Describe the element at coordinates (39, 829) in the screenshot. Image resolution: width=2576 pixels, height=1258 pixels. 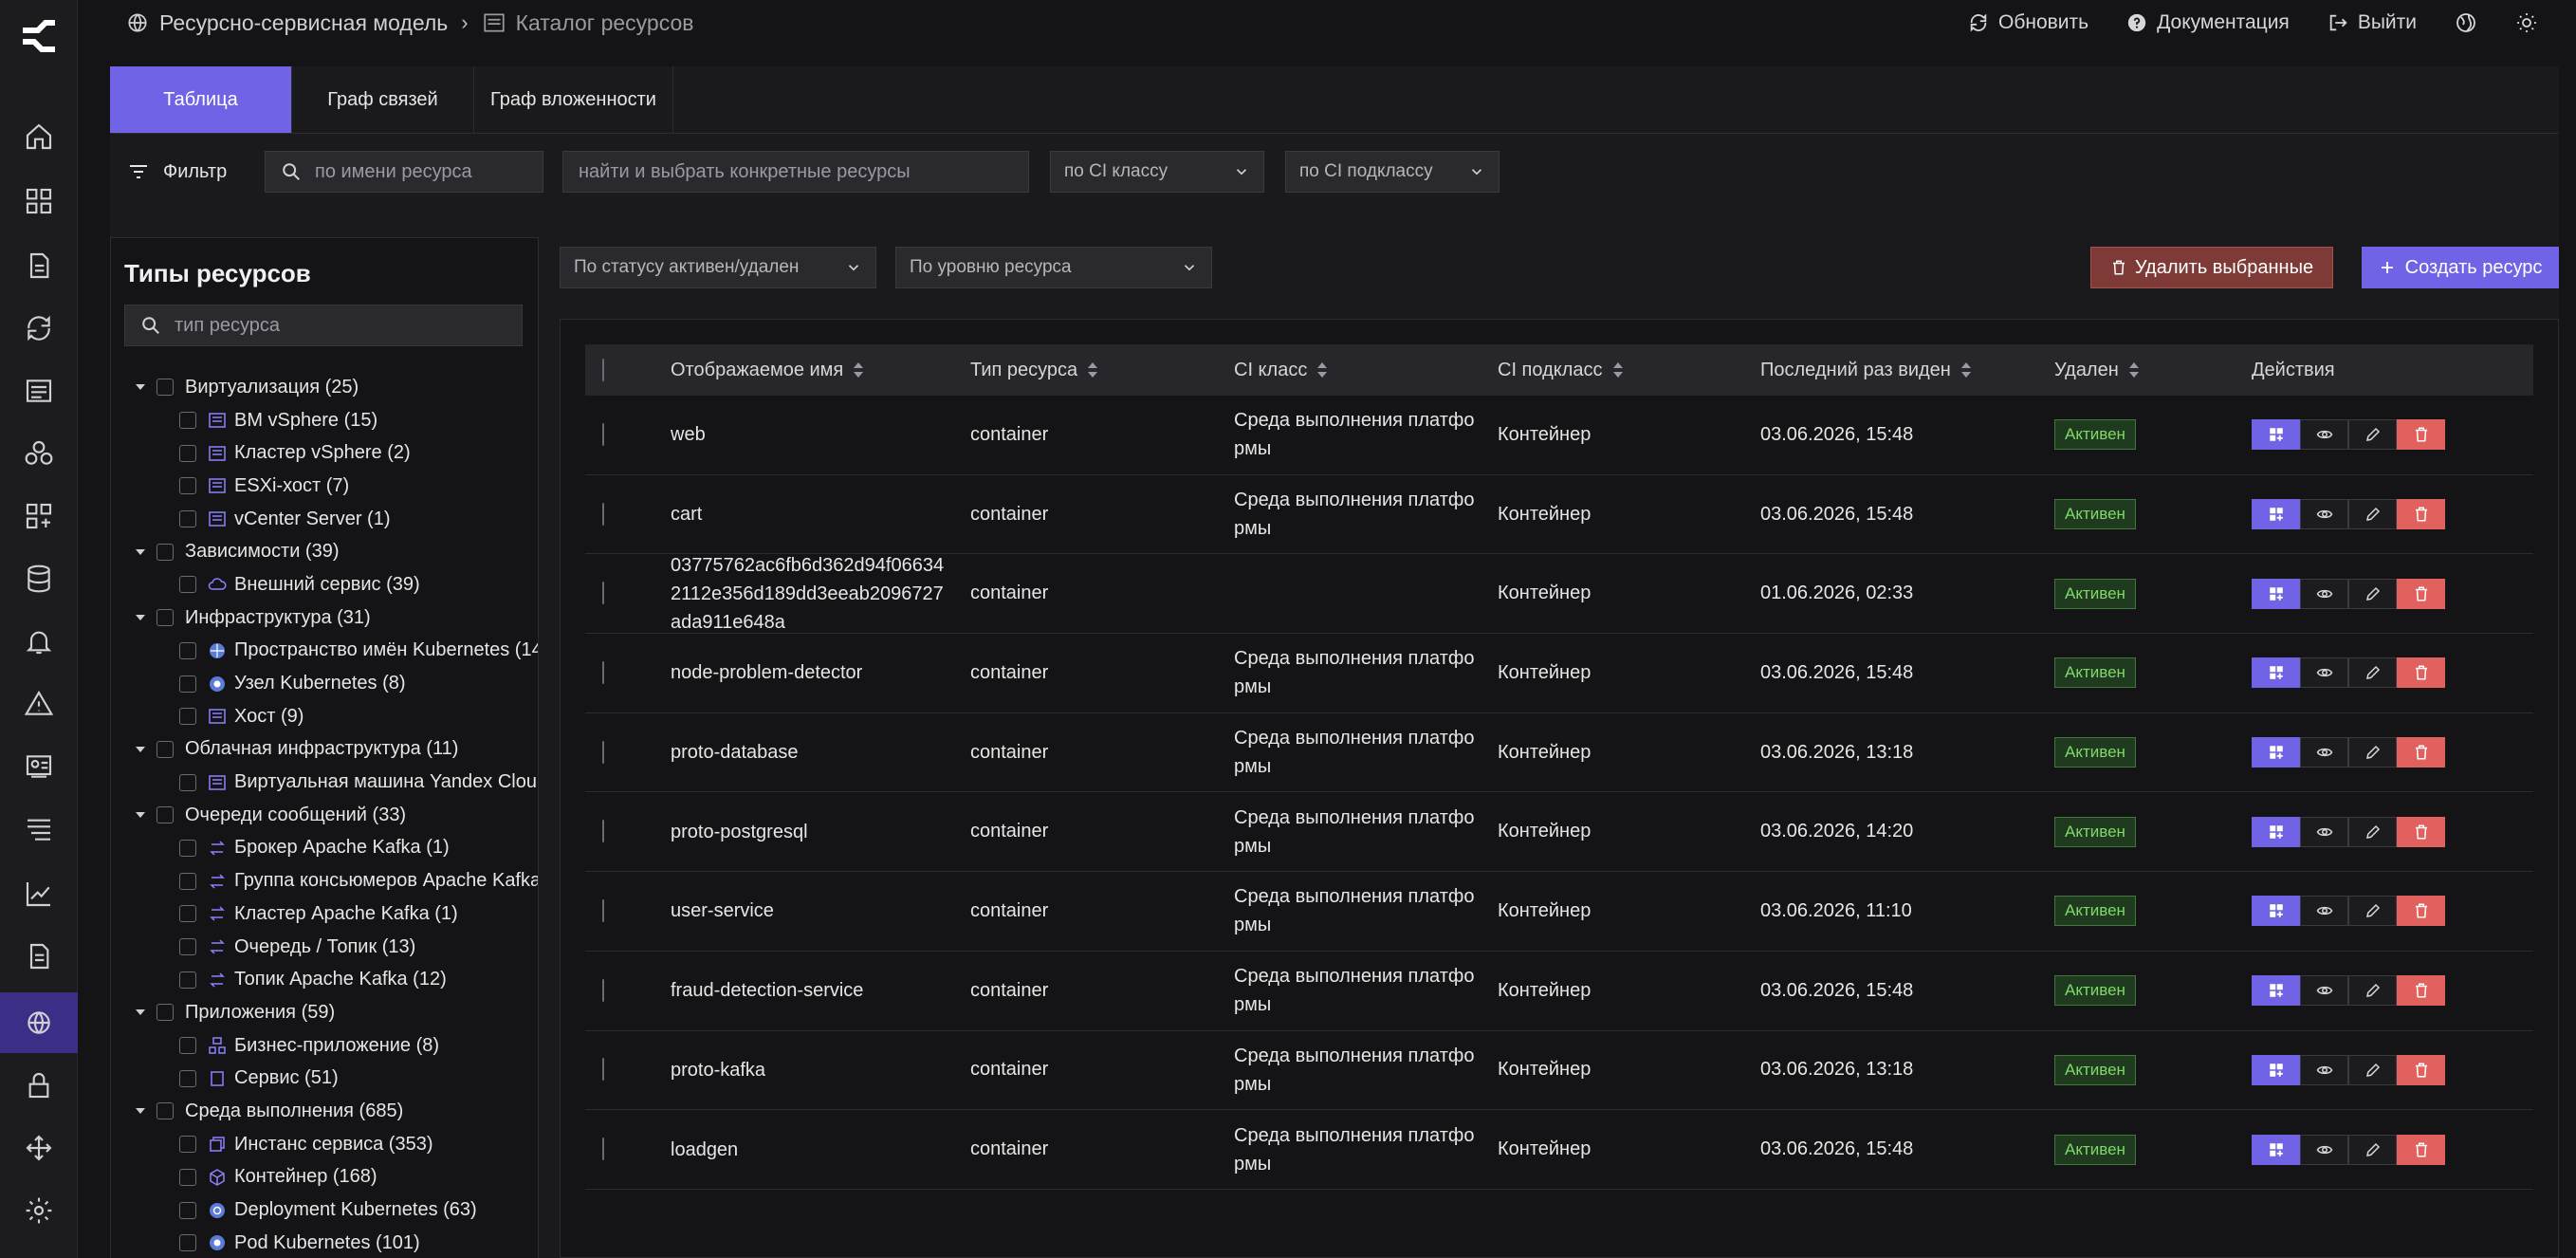
I see `nav-layers-icon` at that location.